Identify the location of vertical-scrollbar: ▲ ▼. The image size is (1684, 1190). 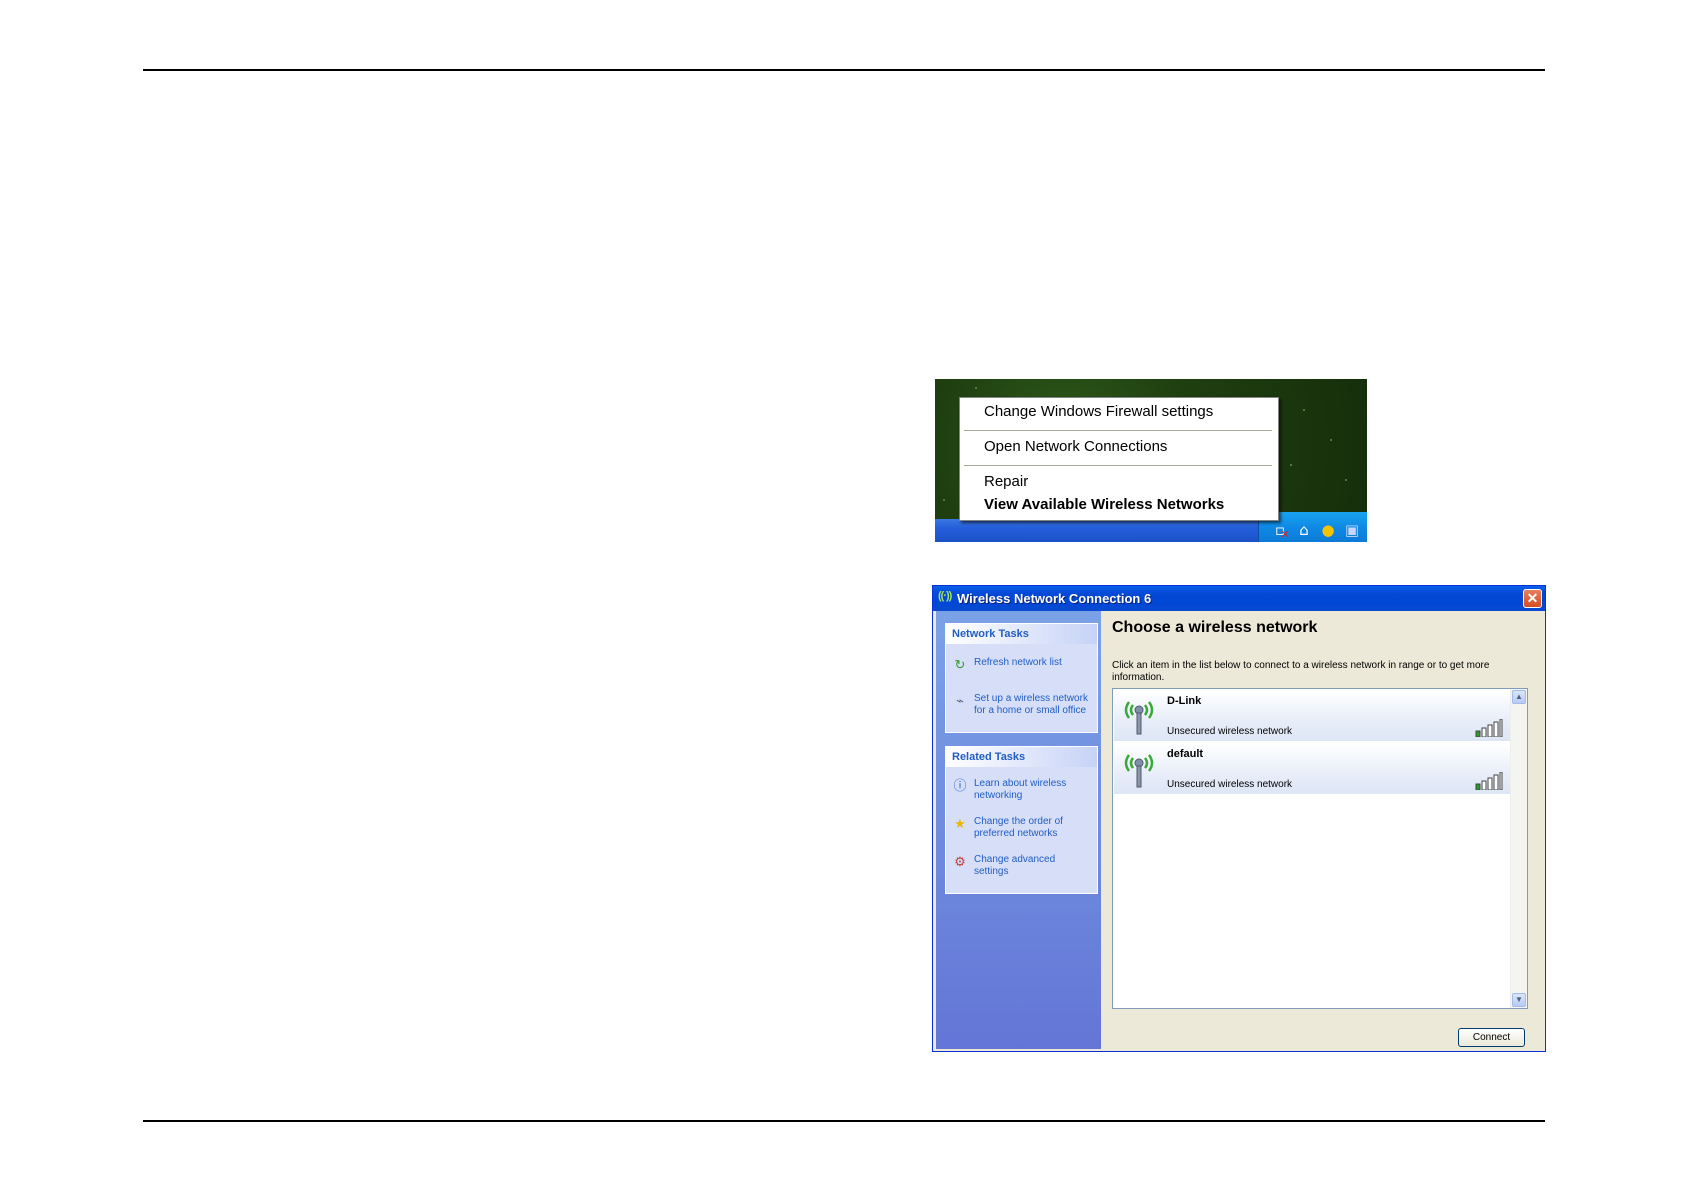
(1518, 848).